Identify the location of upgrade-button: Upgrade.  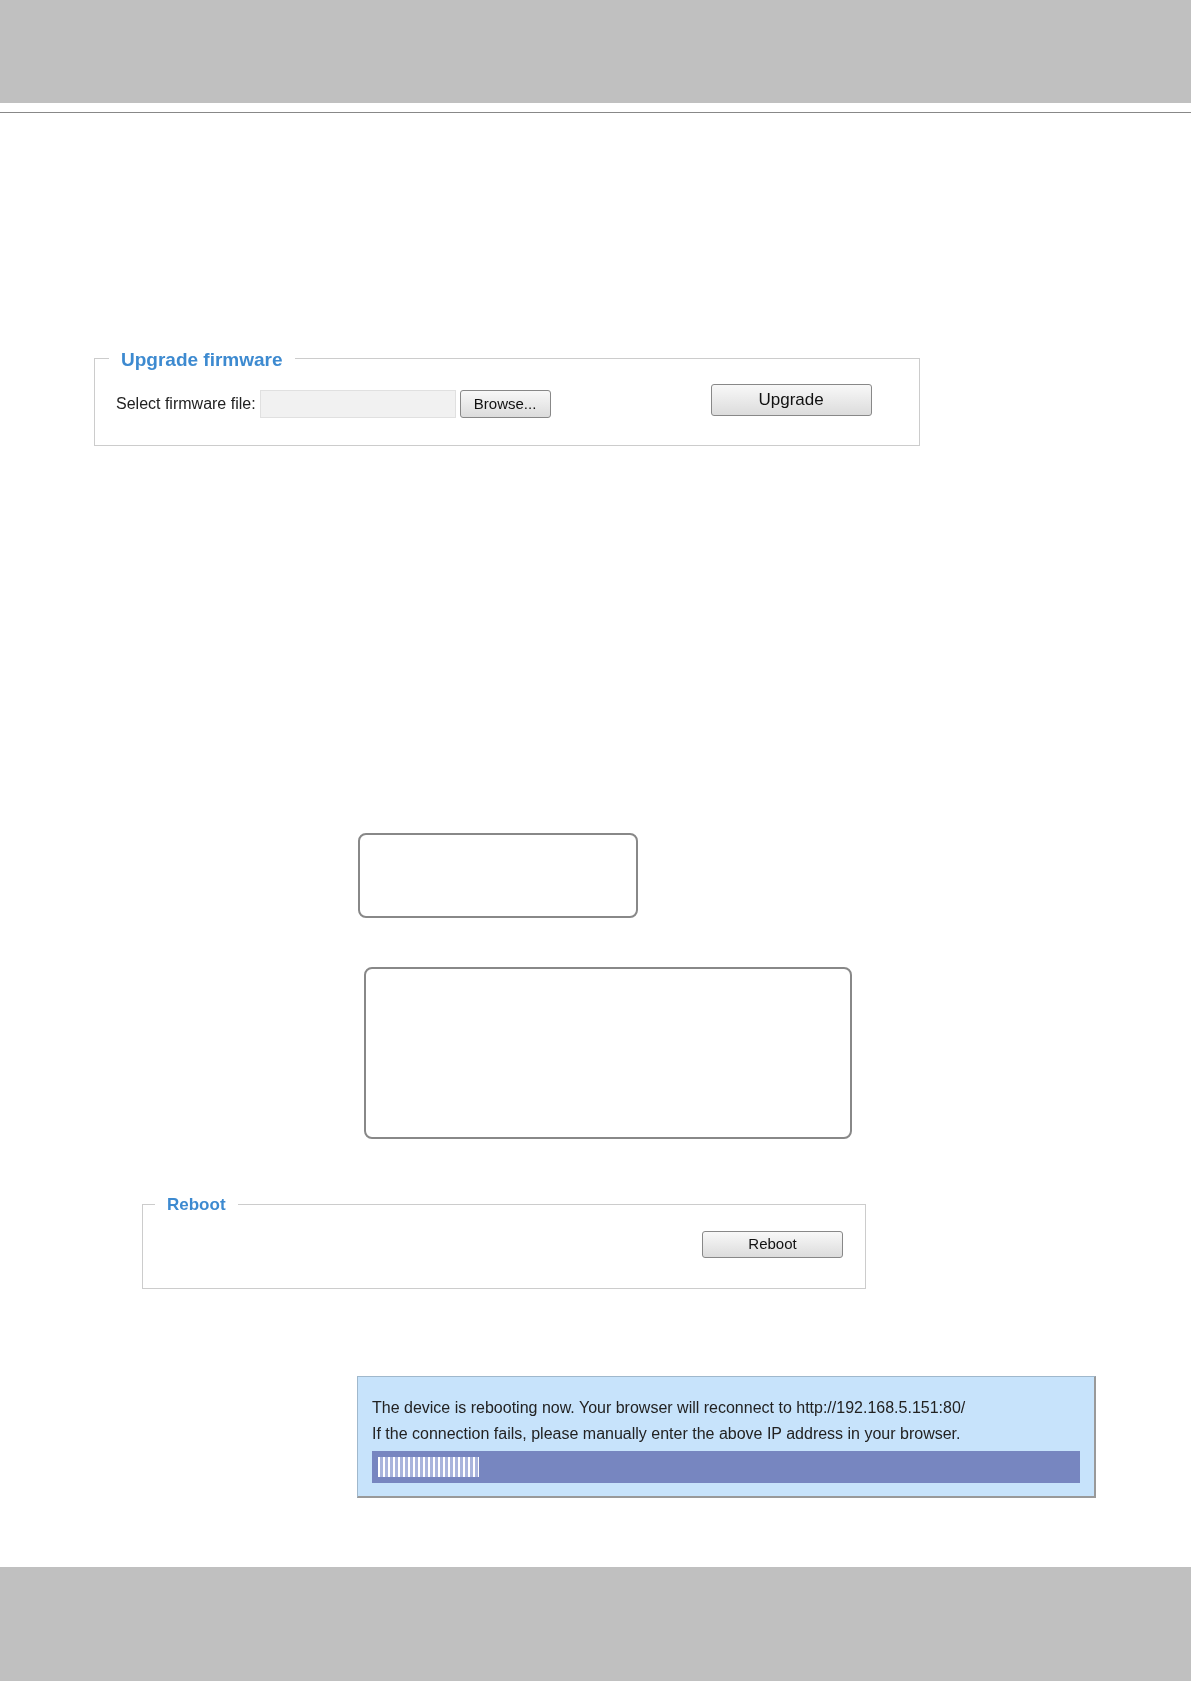
(791, 400).